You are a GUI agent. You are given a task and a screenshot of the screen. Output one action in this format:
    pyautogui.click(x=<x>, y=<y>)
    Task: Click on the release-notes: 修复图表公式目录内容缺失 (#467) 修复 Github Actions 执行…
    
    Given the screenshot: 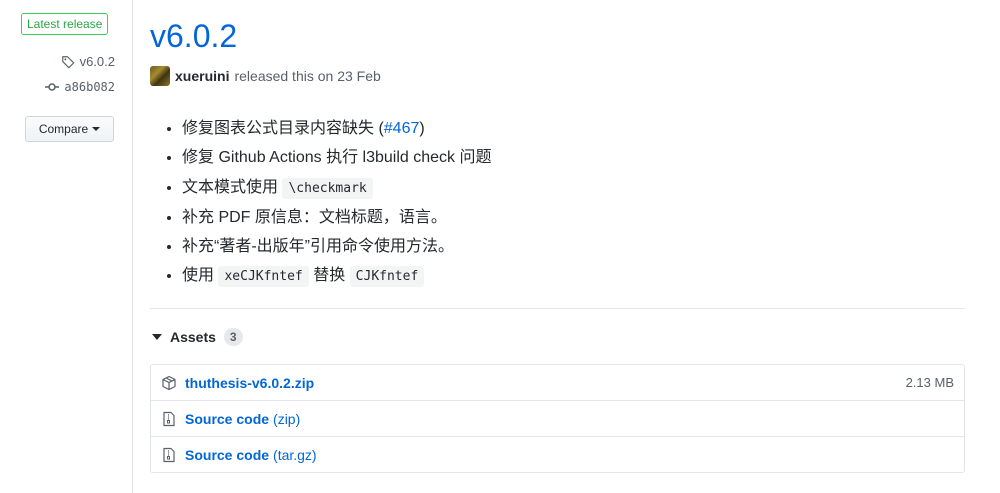 What is the action you would take?
    pyautogui.click(x=320, y=203)
    